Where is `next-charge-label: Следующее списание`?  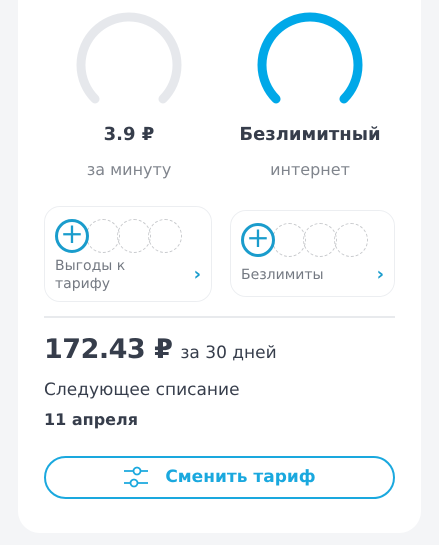 next-charge-label: Следующее списание is located at coordinates (142, 390).